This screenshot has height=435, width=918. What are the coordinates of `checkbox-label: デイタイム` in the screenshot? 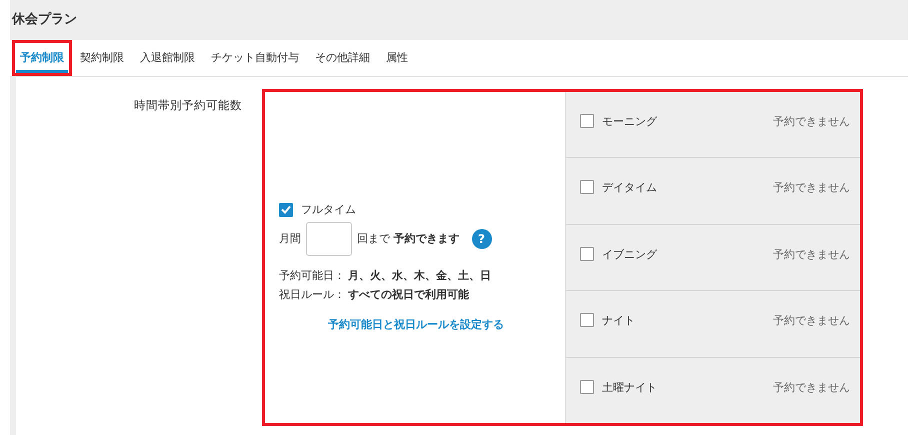 It's located at (629, 188).